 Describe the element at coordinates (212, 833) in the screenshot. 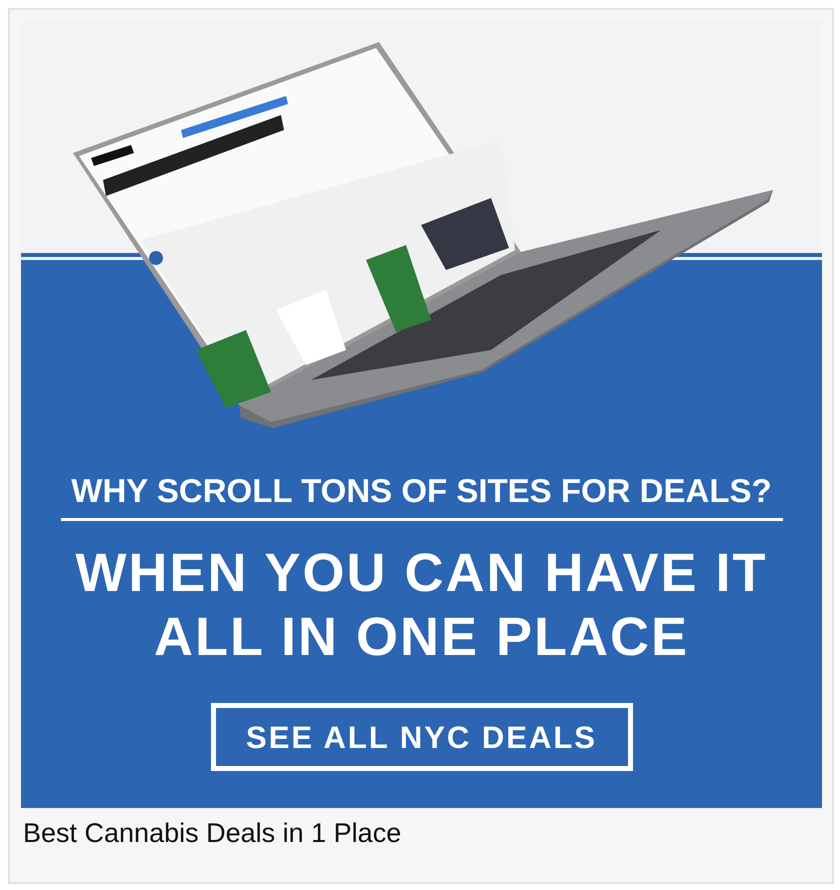

I see `ad-caption: Best Cannabis Deals in 1 Place` at that location.